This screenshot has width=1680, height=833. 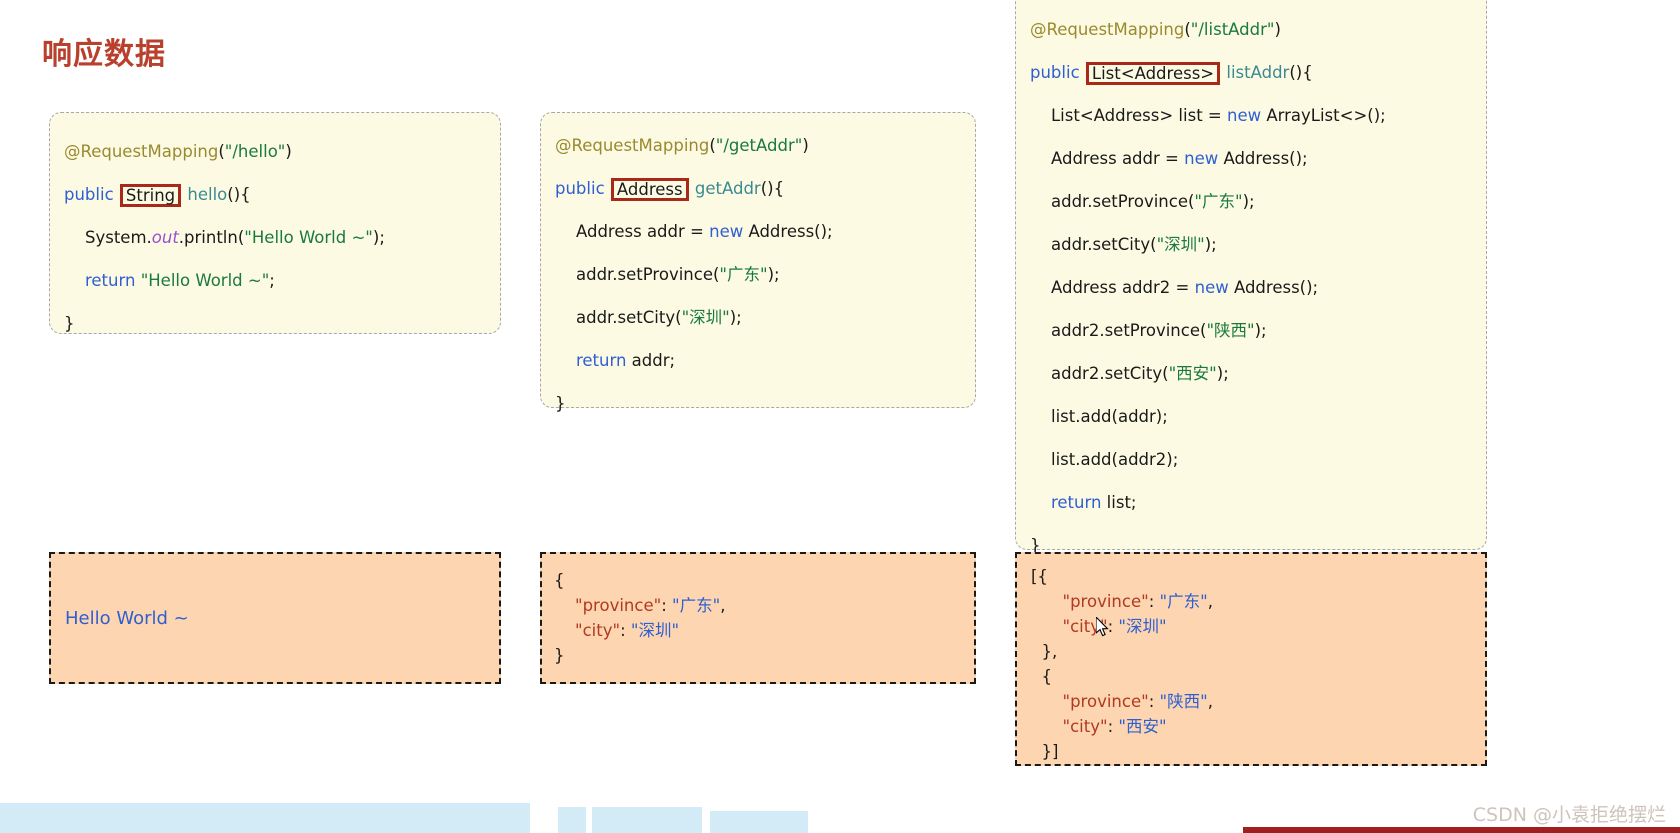 What do you see at coordinates (1114, 460) in the screenshot?
I see `code-token: list.add(addr2);` at bounding box center [1114, 460].